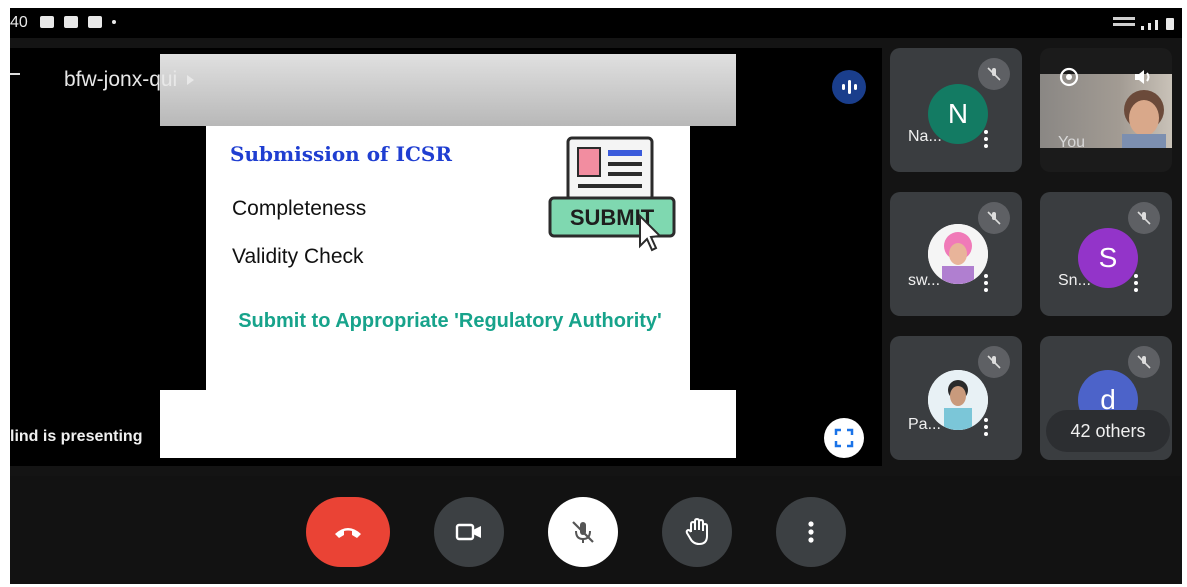 Image resolution: width=1187 pixels, height=587 pixels. Describe the element at coordinates (1143, 23) in the screenshot. I see `system-status` at that location.